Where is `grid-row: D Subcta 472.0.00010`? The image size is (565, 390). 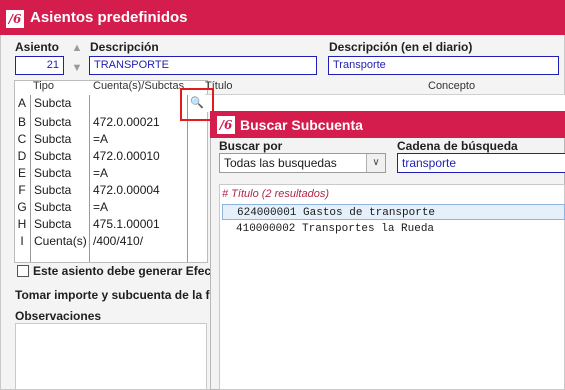 grid-row: D Subcta 472.0.00010 is located at coordinates (111, 156).